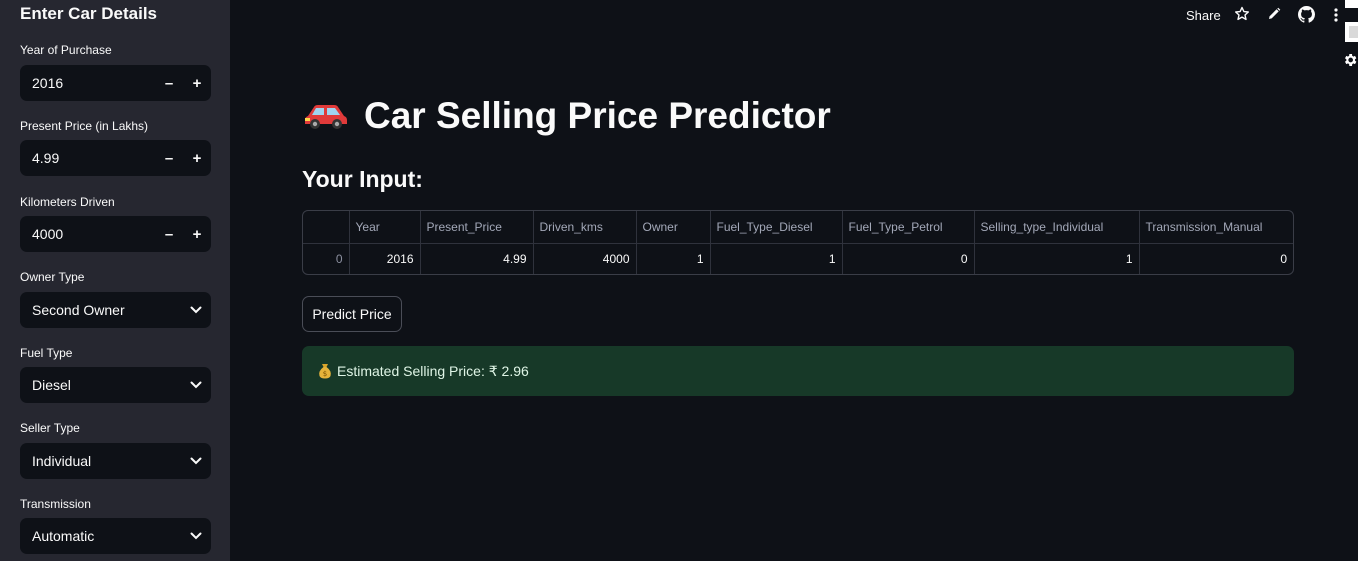 This screenshot has width=1358, height=561. Describe the element at coordinates (776, 227) in the screenshot. I see `column-header: Fuel_Type_Diesel` at that location.